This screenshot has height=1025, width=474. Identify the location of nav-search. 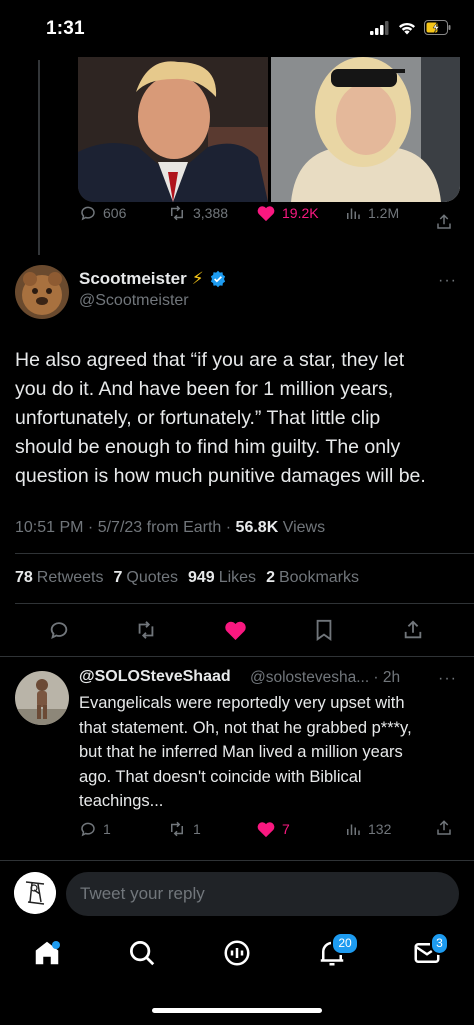
(142, 955).